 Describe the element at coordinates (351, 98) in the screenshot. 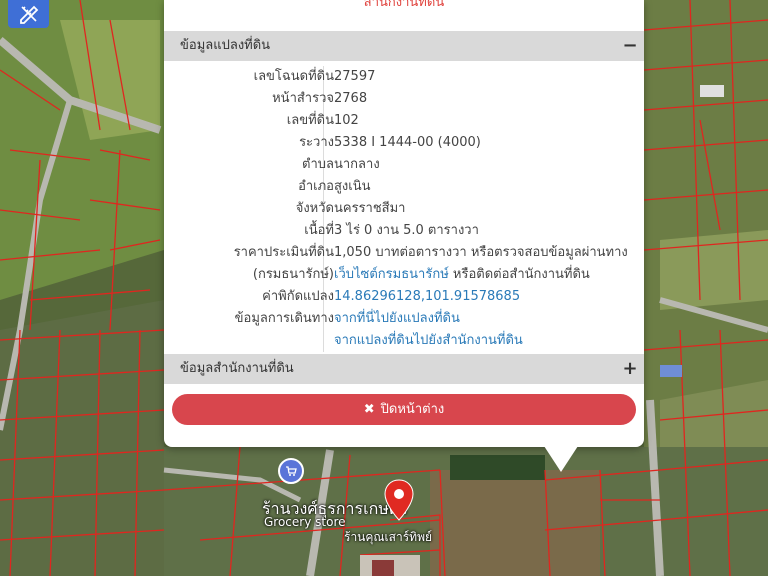

I see `row-value: 2768` at that location.